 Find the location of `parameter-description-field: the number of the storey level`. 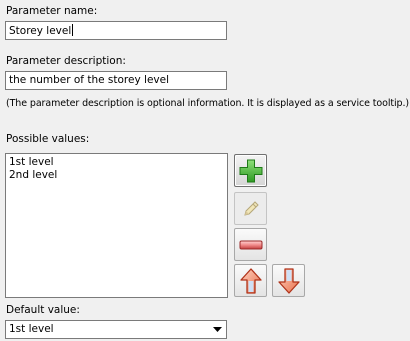

parameter-description-field: the number of the storey level is located at coordinates (116, 80).